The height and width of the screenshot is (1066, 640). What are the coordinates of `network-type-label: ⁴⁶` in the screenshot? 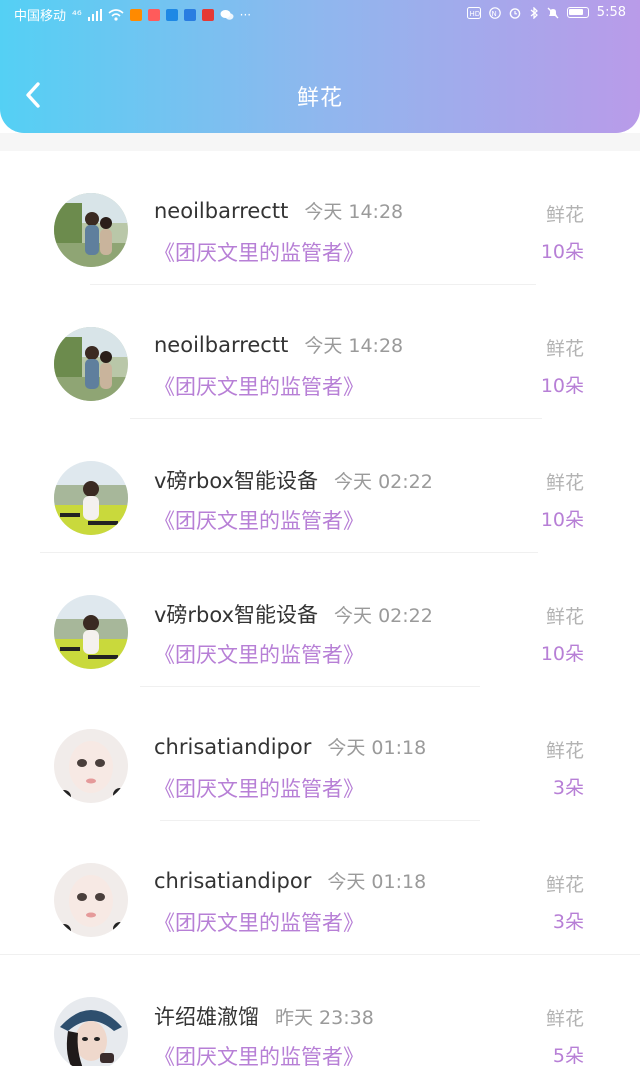 It's located at (77, 14).